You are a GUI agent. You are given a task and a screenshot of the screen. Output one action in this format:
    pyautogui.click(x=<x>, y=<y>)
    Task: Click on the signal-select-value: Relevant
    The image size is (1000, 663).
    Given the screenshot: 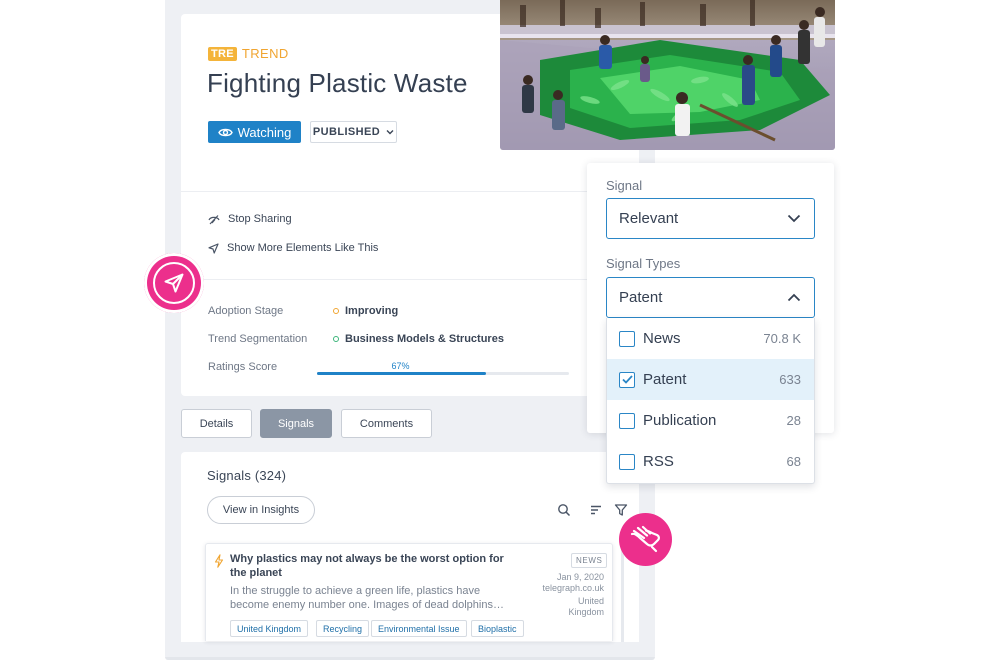 What is the action you would take?
    pyautogui.click(x=649, y=218)
    